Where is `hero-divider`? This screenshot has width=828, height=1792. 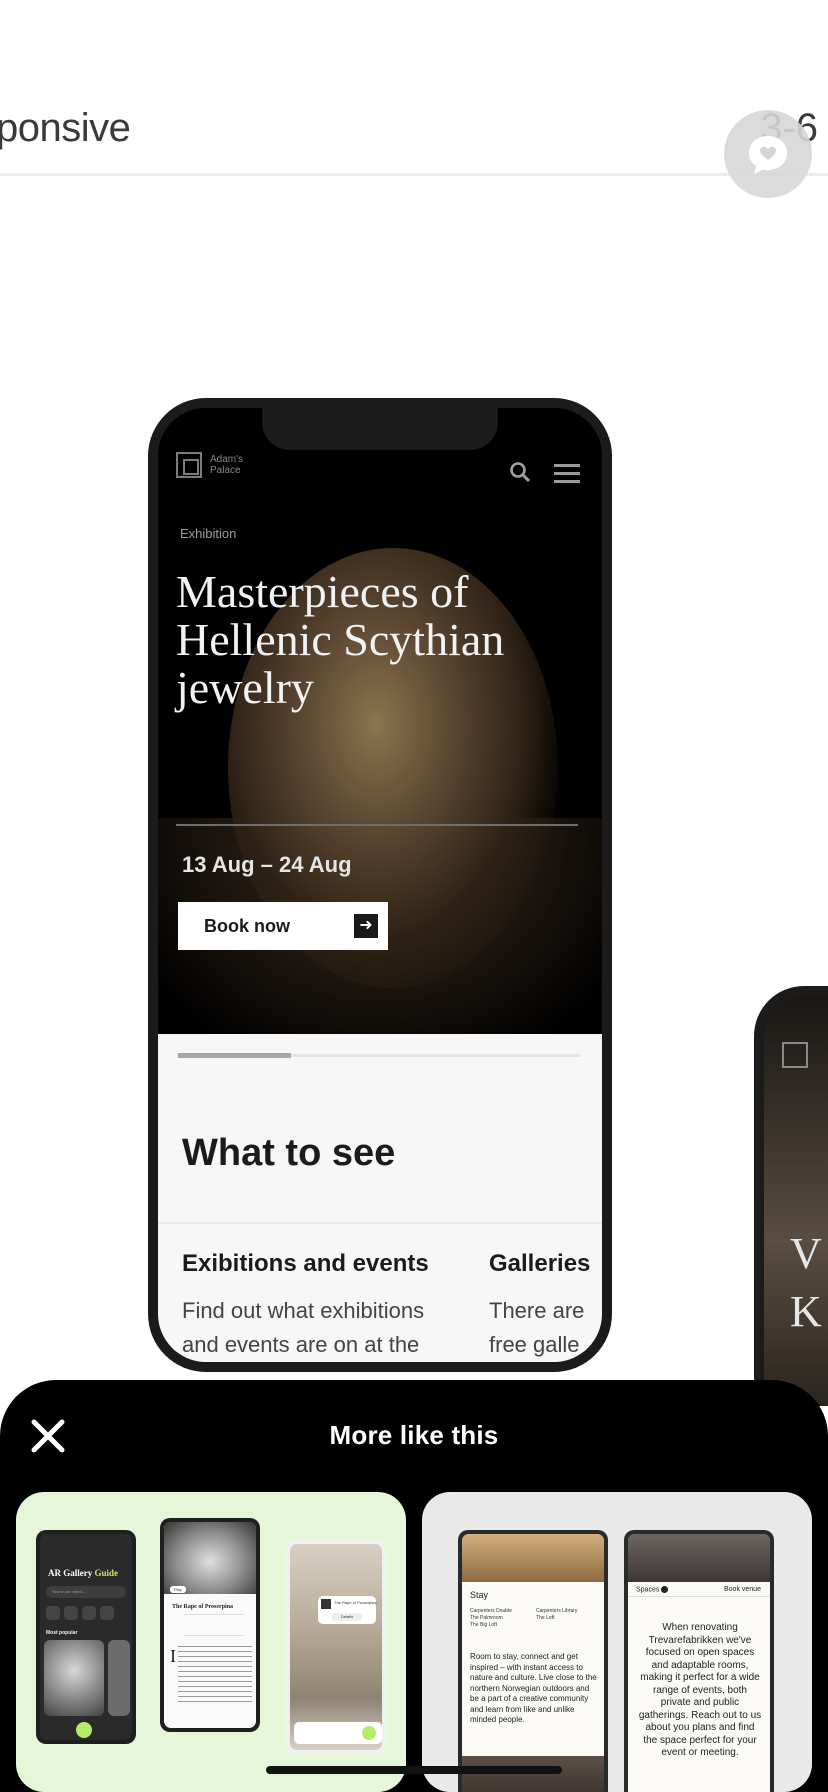
hero-divider is located at coordinates (377, 825).